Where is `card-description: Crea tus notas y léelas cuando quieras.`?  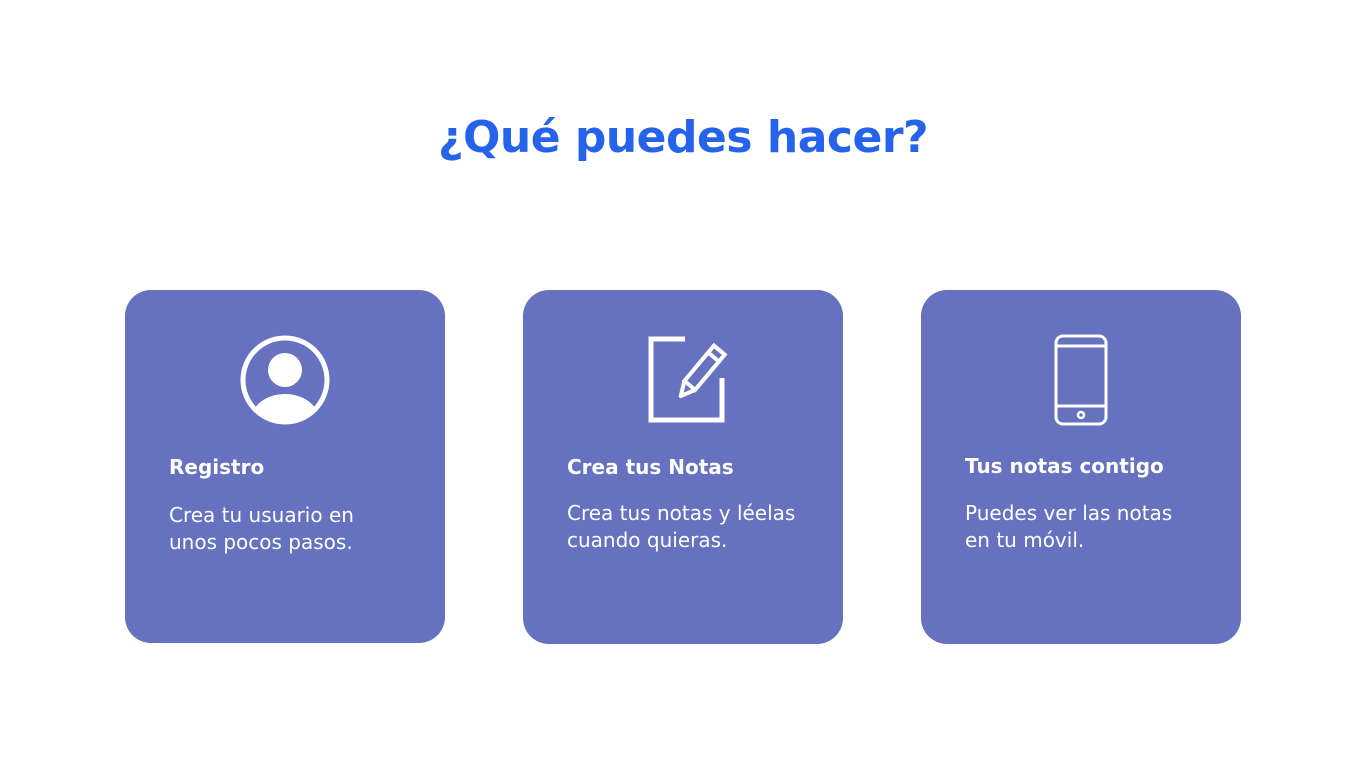 card-description: Crea tus notas y léelas cuando quieras. is located at coordinates (692, 527).